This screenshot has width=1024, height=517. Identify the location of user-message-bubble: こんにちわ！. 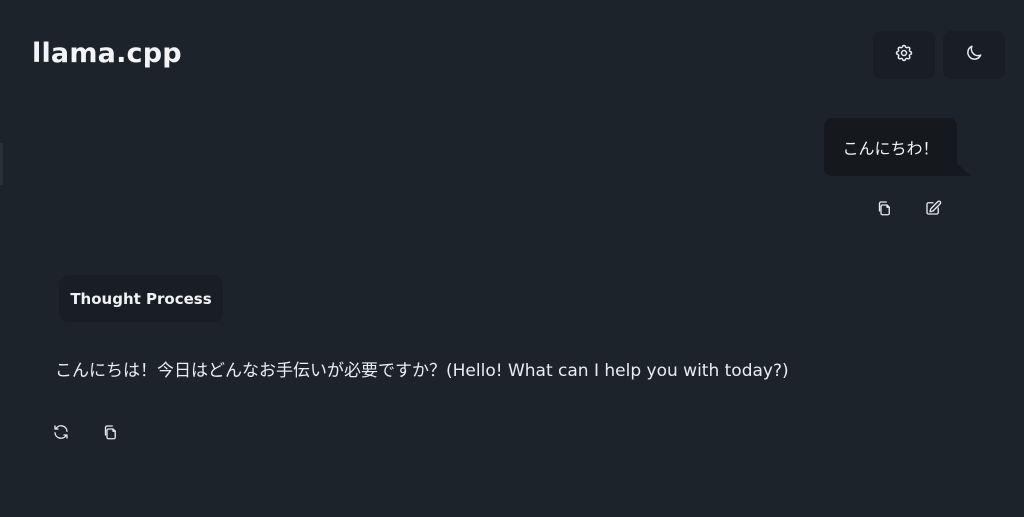
(890, 147).